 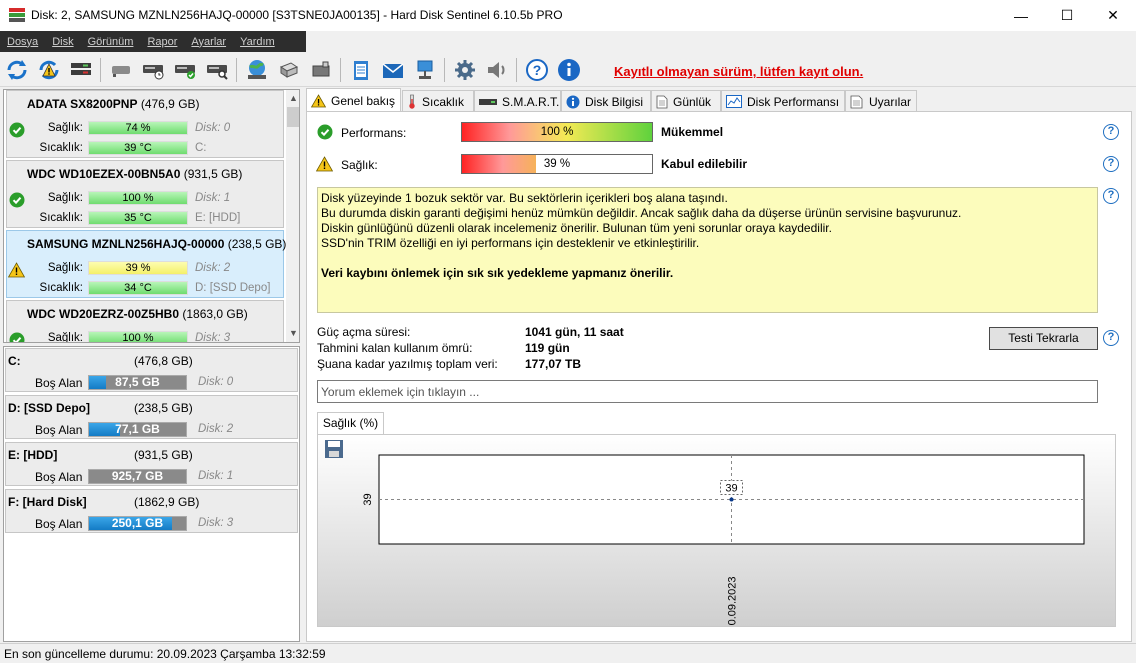 I want to click on menu-settings: Ayarlar, so click(x=208, y=42).